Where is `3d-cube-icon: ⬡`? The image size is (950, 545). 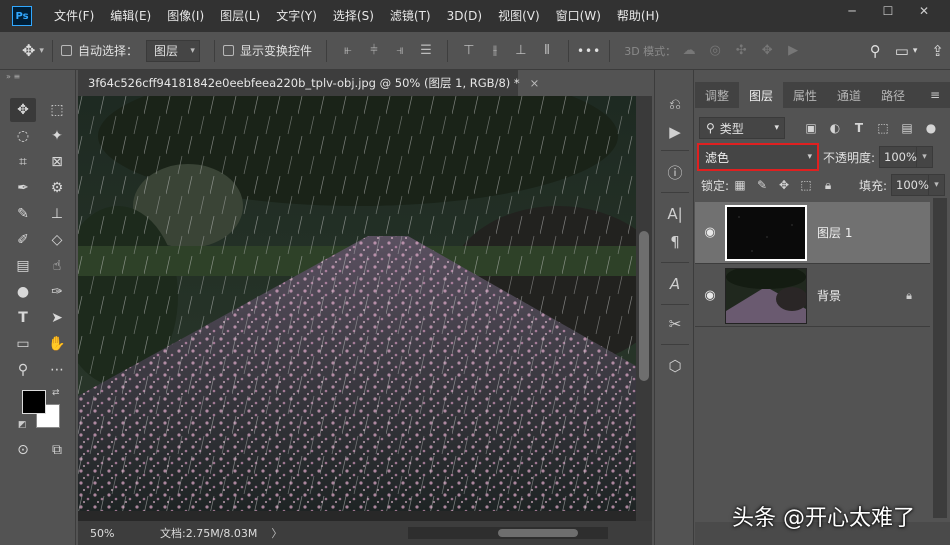
3d-cube-icon: ⬡ is located at coordinates (675, 366).